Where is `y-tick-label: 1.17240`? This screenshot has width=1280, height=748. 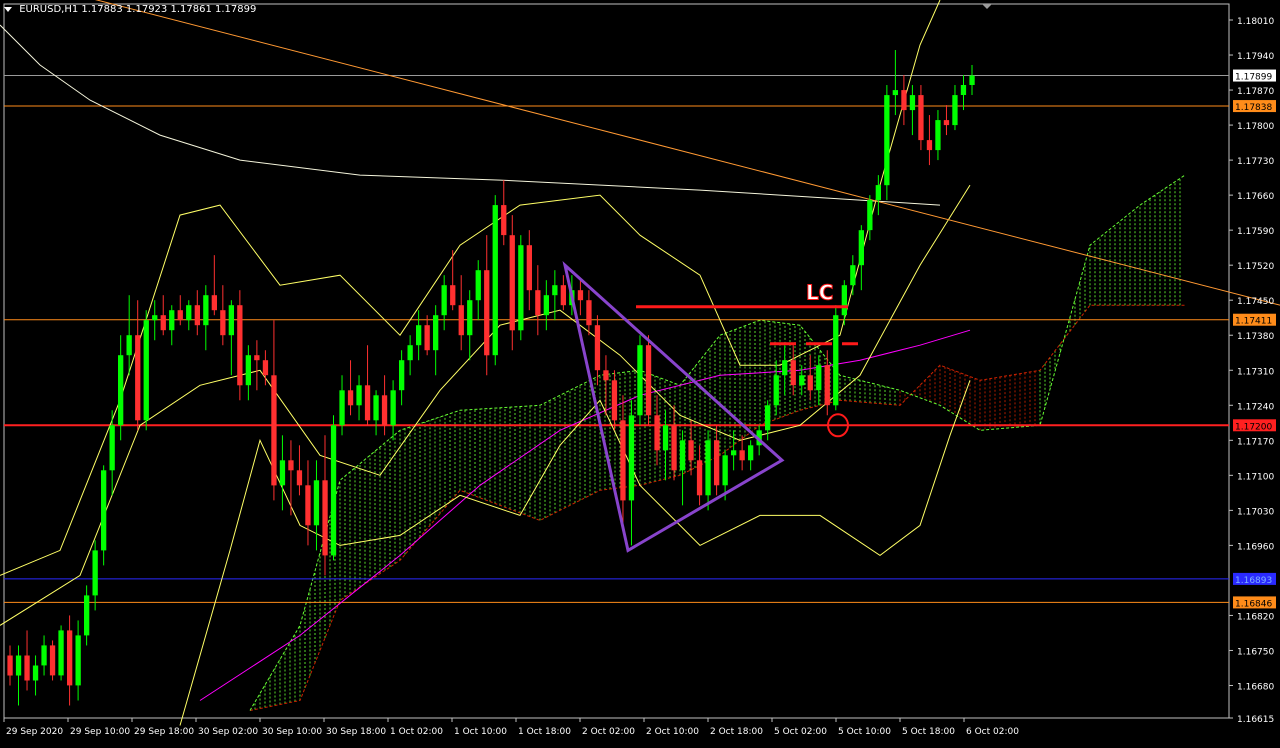
y-tick-label: 1.17240 is located at coordinates (1255, 407).